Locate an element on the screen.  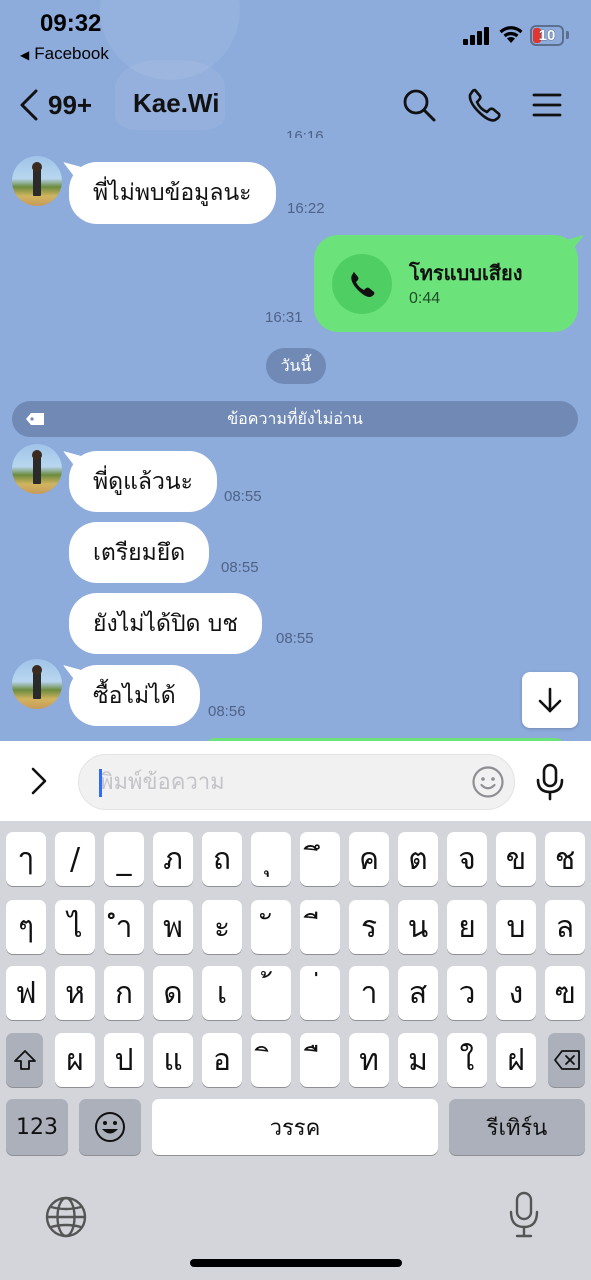
message-input is located at coordinates (279, 782).